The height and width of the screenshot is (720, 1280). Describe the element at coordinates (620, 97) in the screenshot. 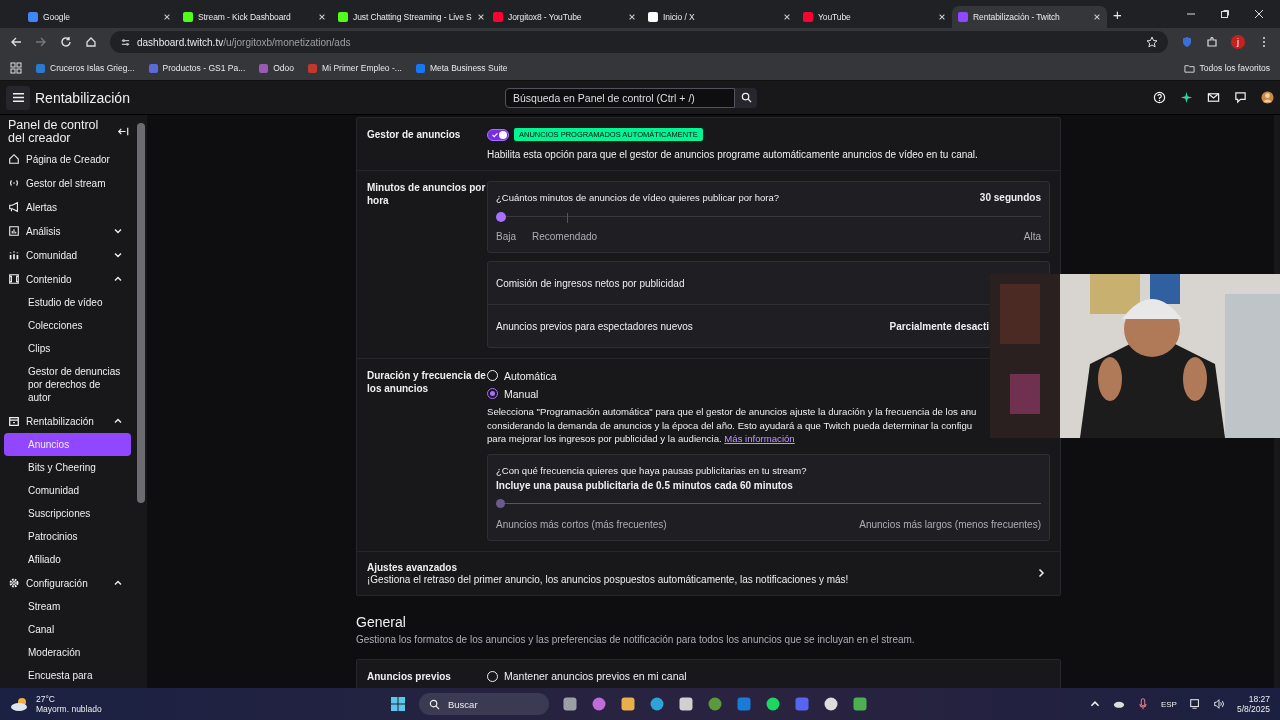

I see `search-field: Búsqueda en Panel de control (Ctrl + /)` at that location.